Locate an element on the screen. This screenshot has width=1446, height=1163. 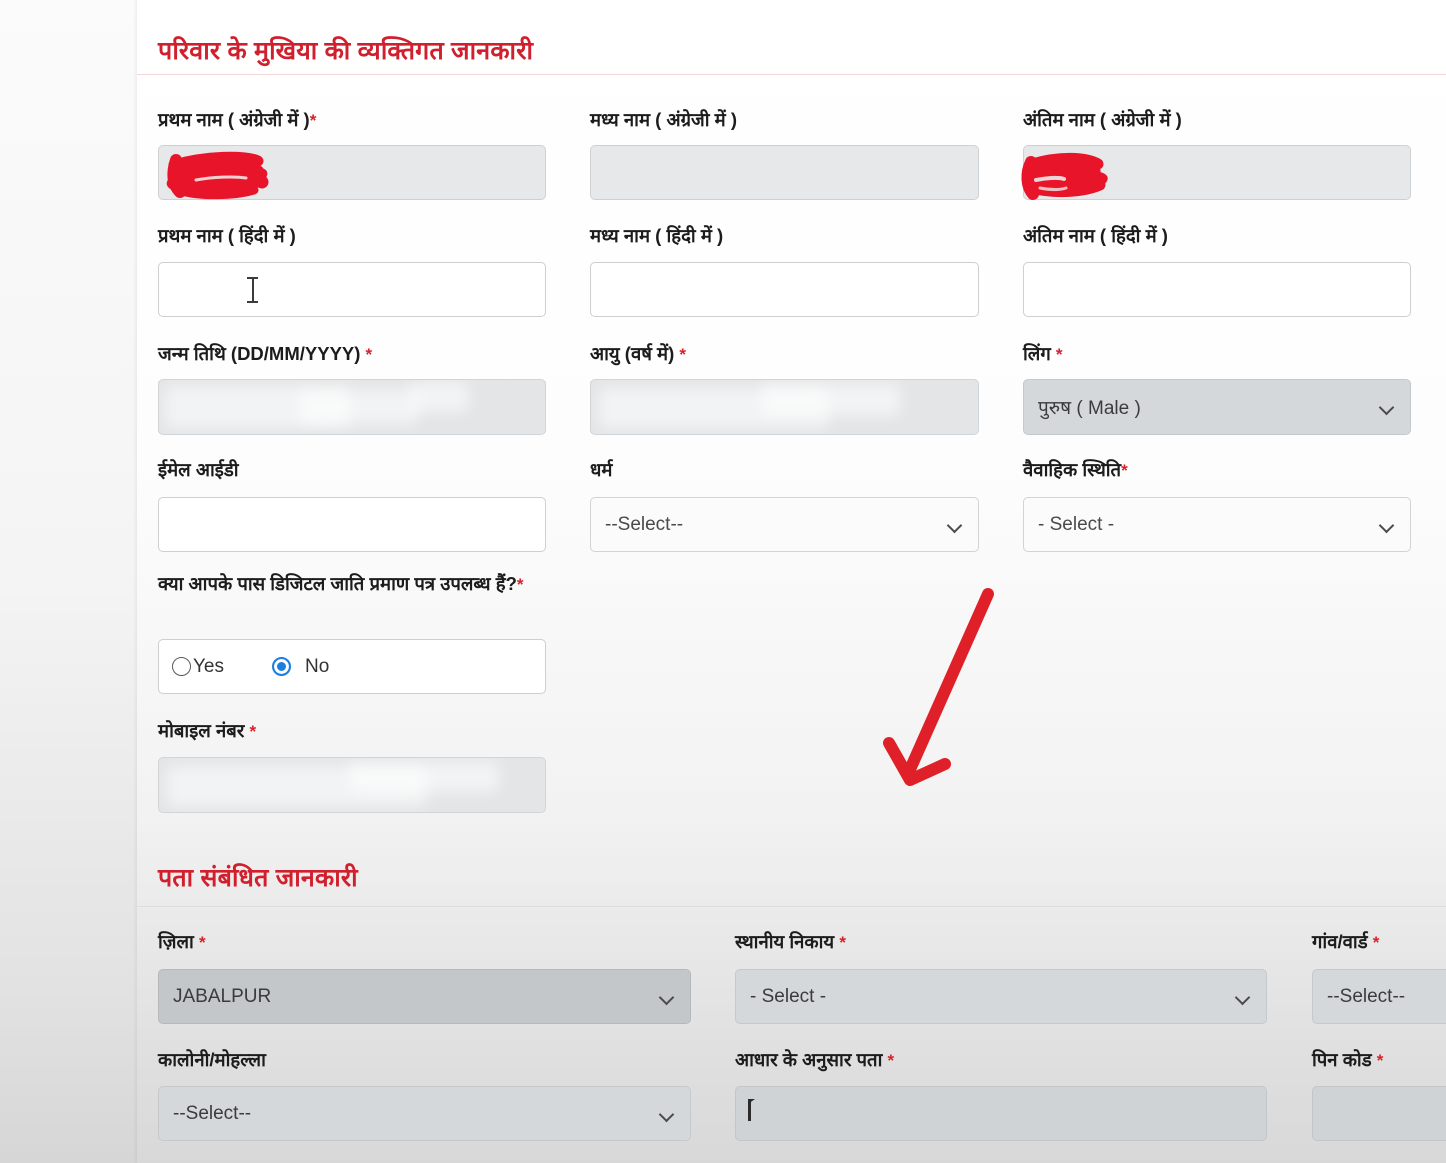
label-pincode: पिन कोड * is located at coordinates (1347, 1060).